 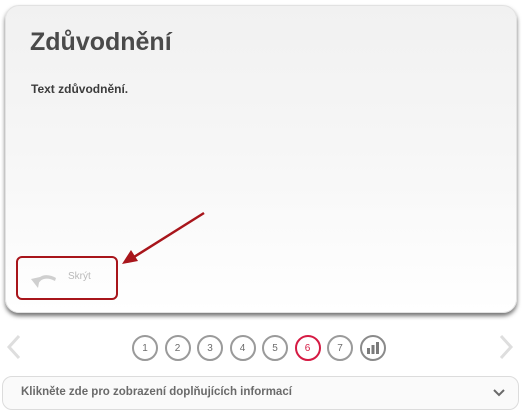 I want to click on chevron-down-icon, so click(x=499, y=393).